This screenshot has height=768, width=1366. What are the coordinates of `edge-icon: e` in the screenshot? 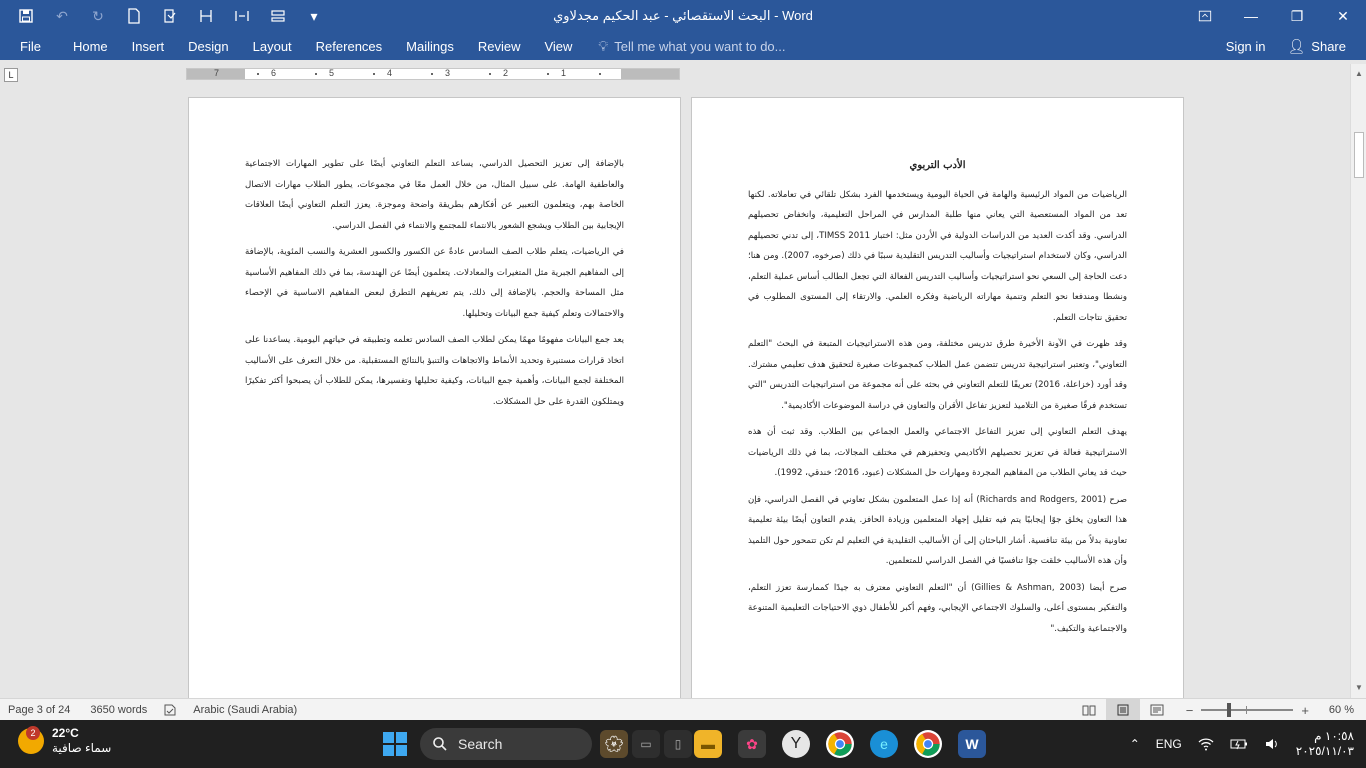 It's located at (884, 744).